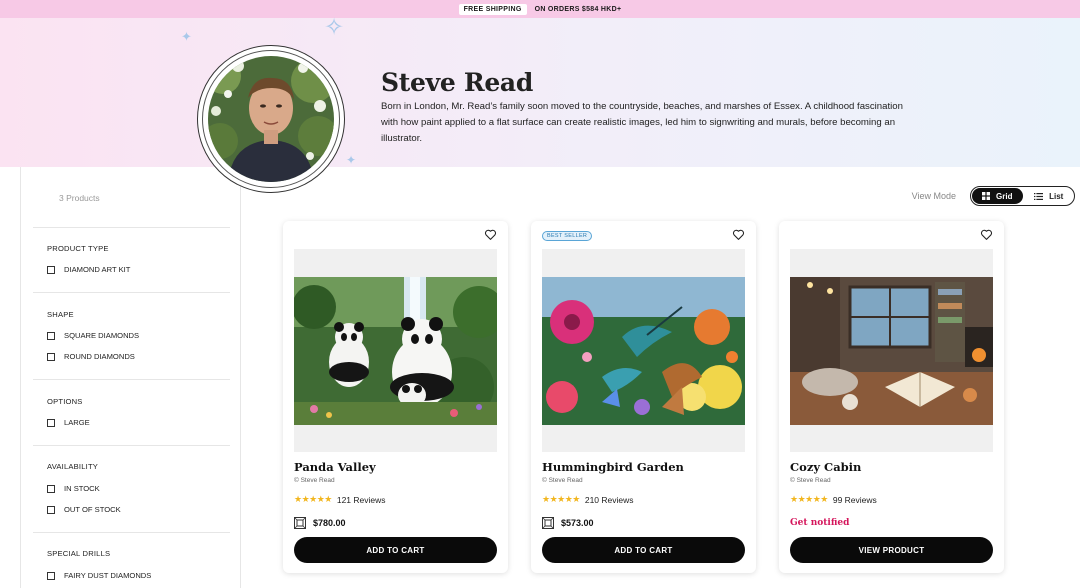 This screenshot has width=1080, height=588. What do you see at coordinates (361, 500) in the screenshot?
I see `review-count: 121 Reviews` at bounding box center [361, 500].